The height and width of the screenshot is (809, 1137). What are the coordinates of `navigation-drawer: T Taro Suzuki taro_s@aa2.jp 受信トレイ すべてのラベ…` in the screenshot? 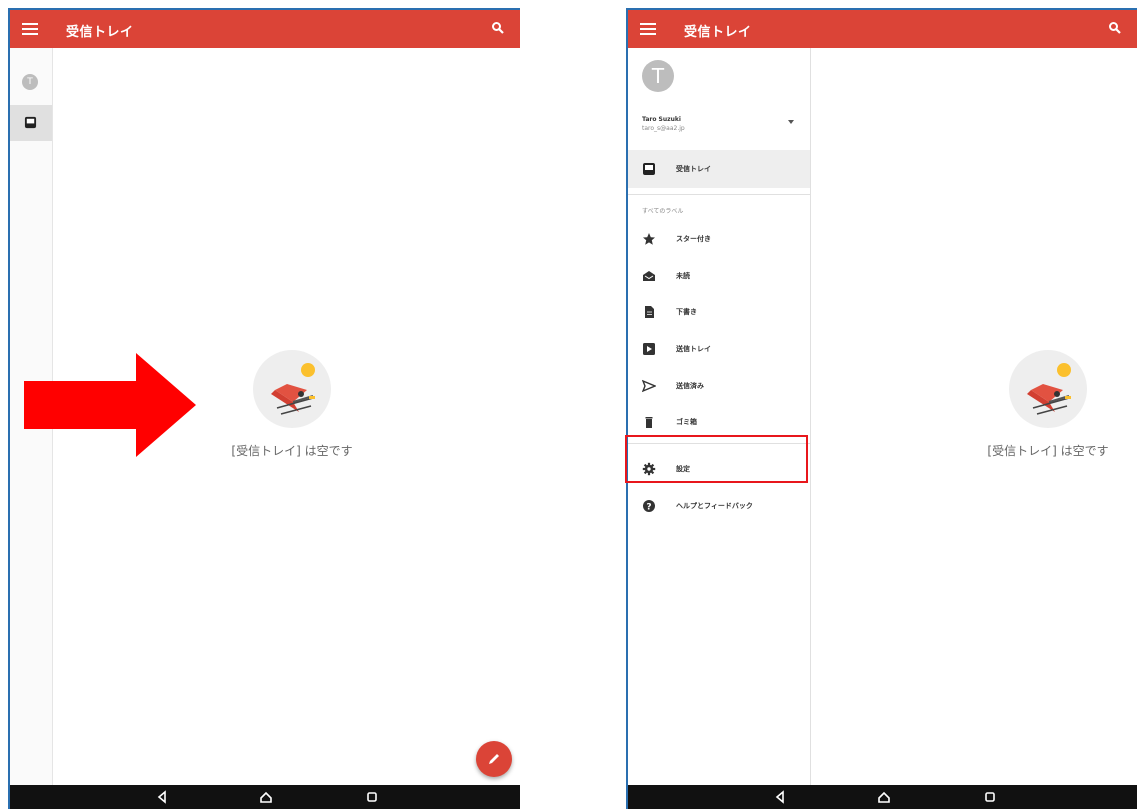 It's located at (719, 416).